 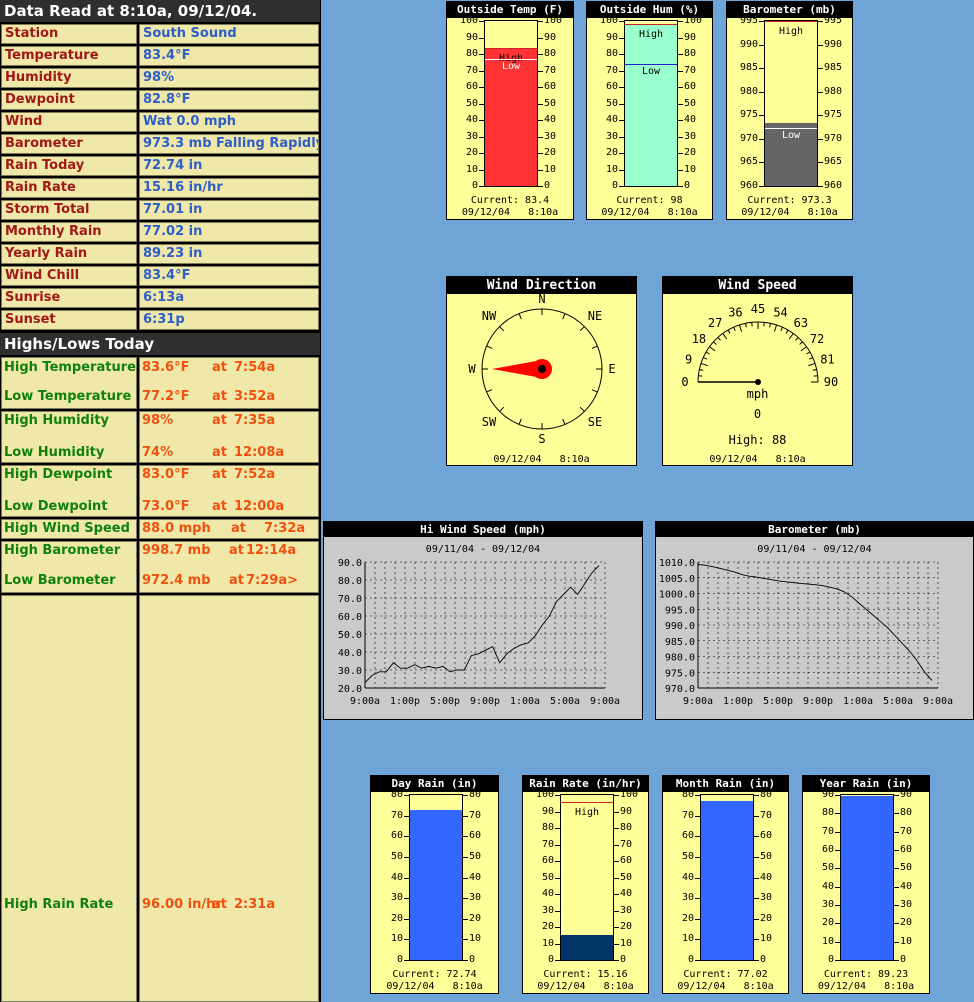 I want to click on highs-lows-time: 7:35a, so click(x=255, y=420).